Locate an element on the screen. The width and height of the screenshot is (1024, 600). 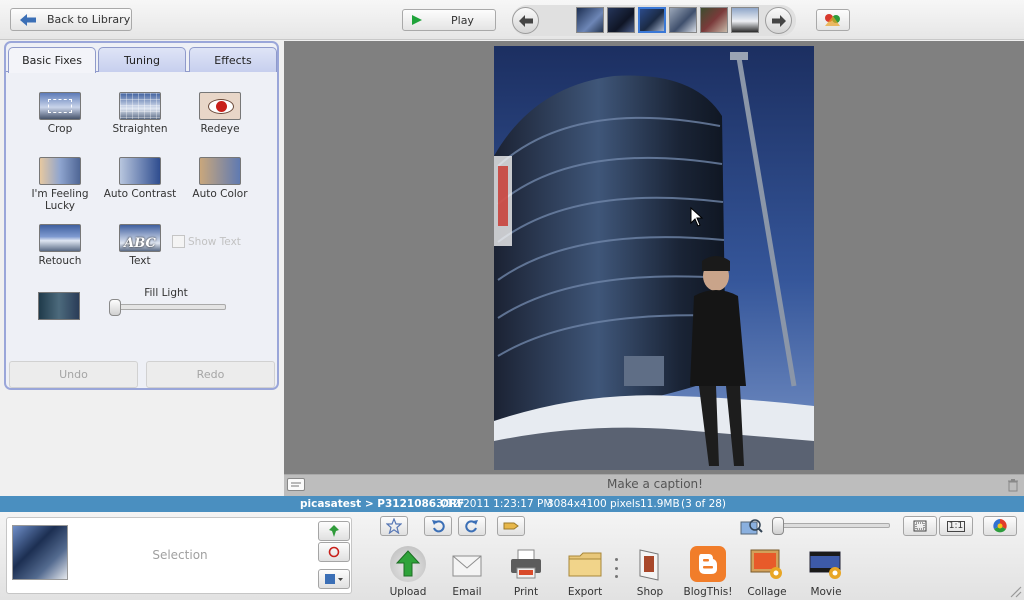
feeling-lucky-tool: I'm Feeling Lucky is located at coordinates (60, 184).